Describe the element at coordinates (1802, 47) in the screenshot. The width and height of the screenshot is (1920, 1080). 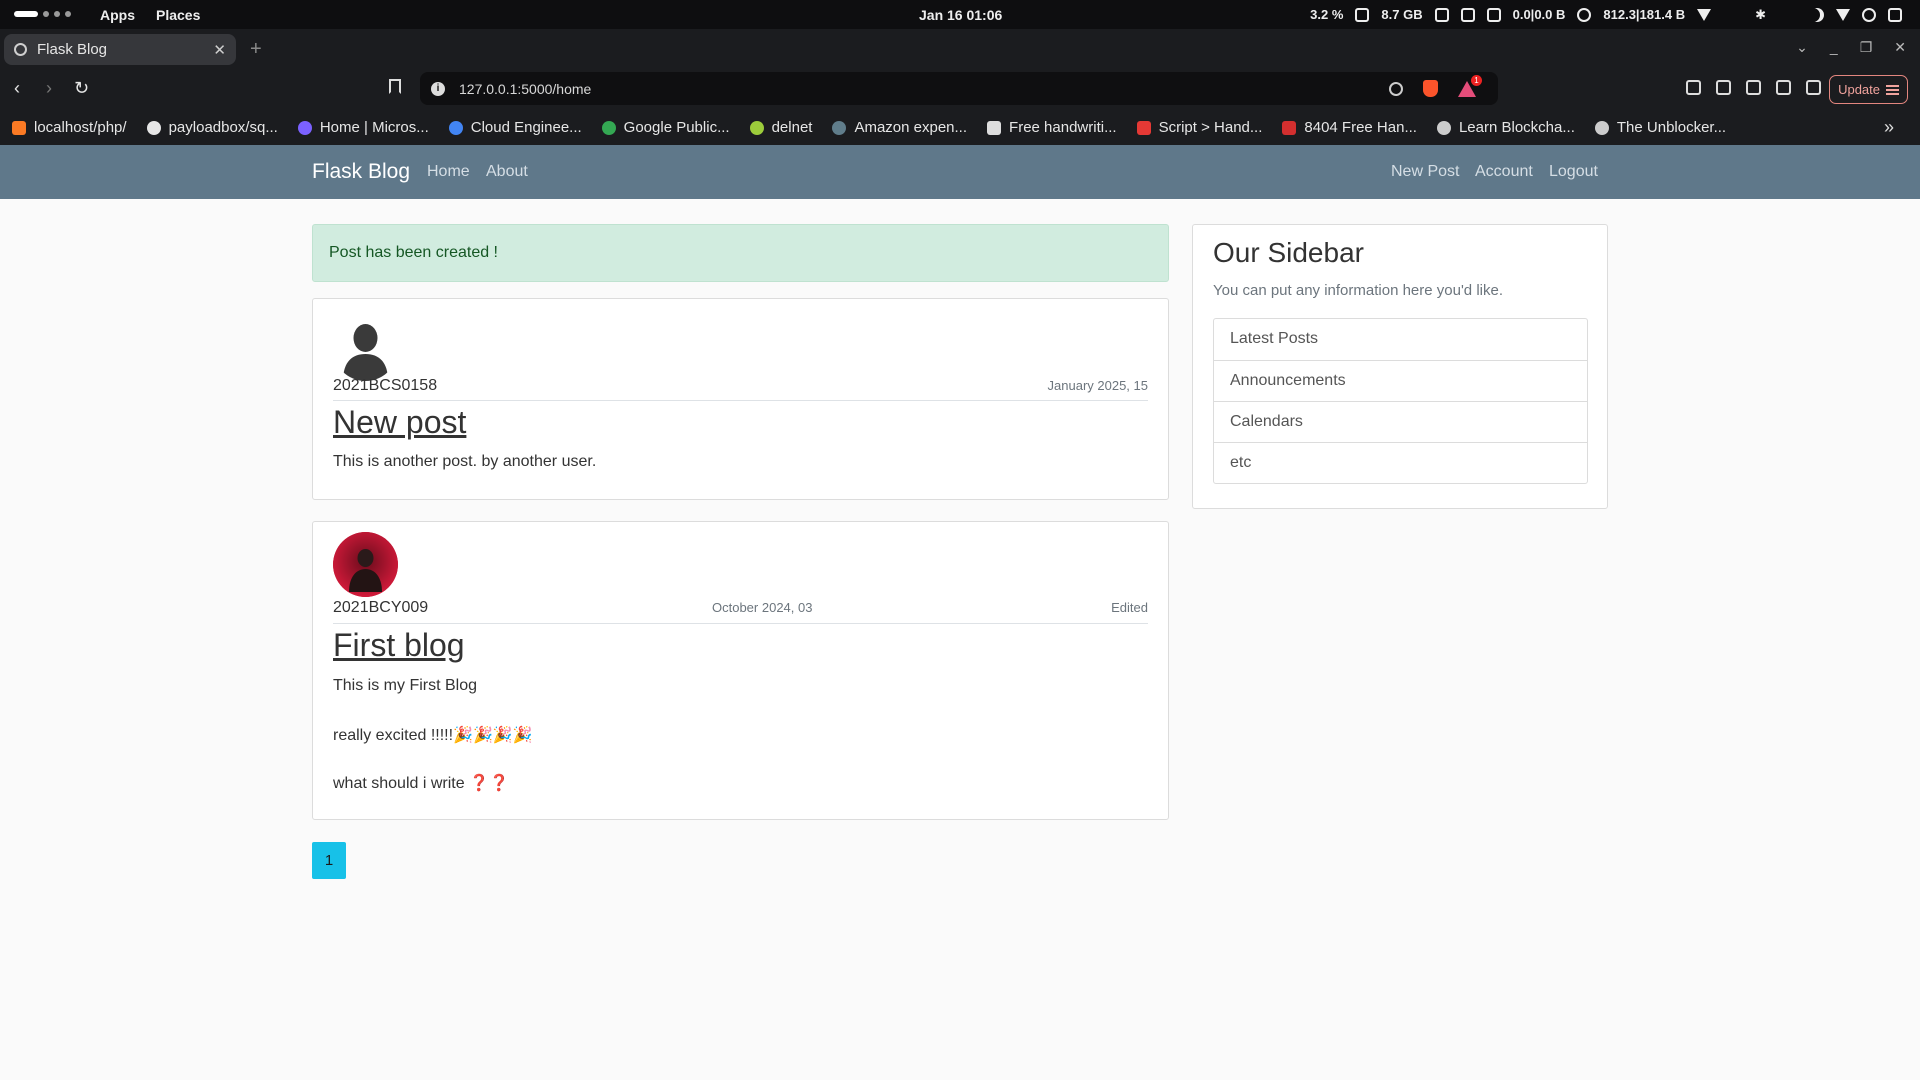
I see `tab-search-icon: ⌄` at that location.